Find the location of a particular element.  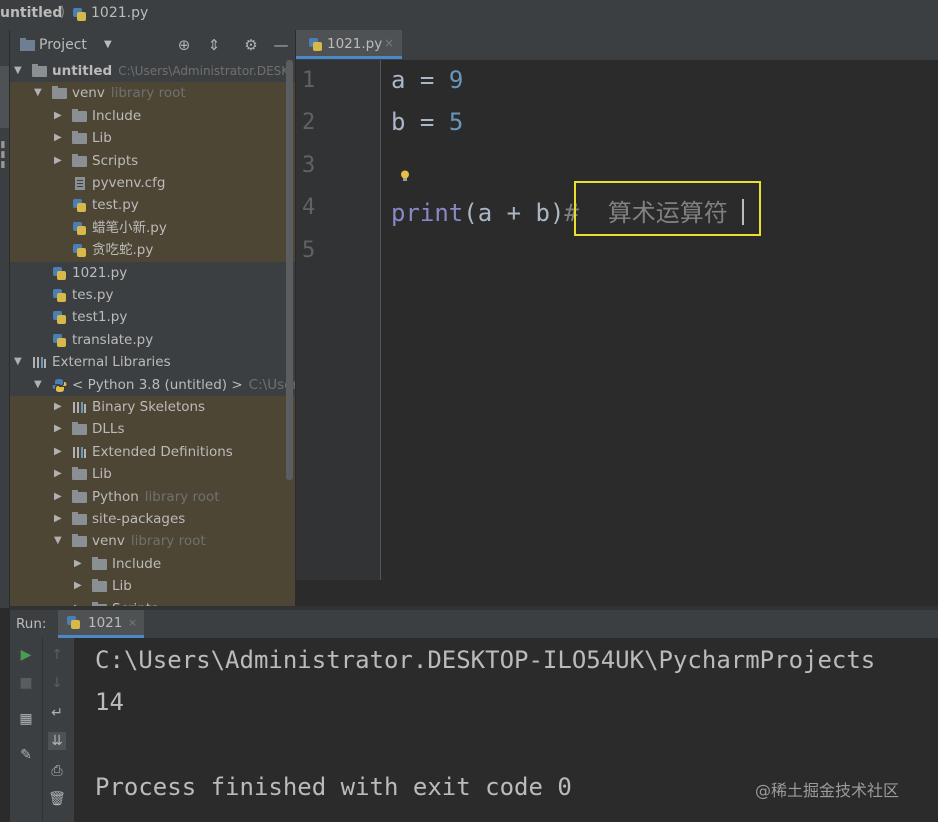

line-number: 2 is located at coordinates (309, 122).